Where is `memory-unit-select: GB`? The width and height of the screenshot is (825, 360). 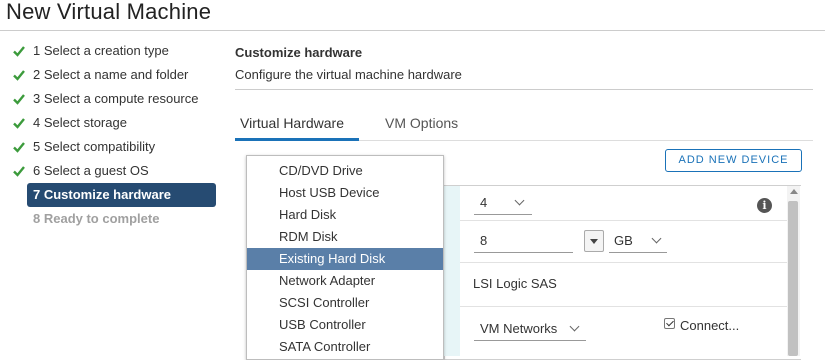
memory-unit-select: GB is located at coordinates (623, 240).